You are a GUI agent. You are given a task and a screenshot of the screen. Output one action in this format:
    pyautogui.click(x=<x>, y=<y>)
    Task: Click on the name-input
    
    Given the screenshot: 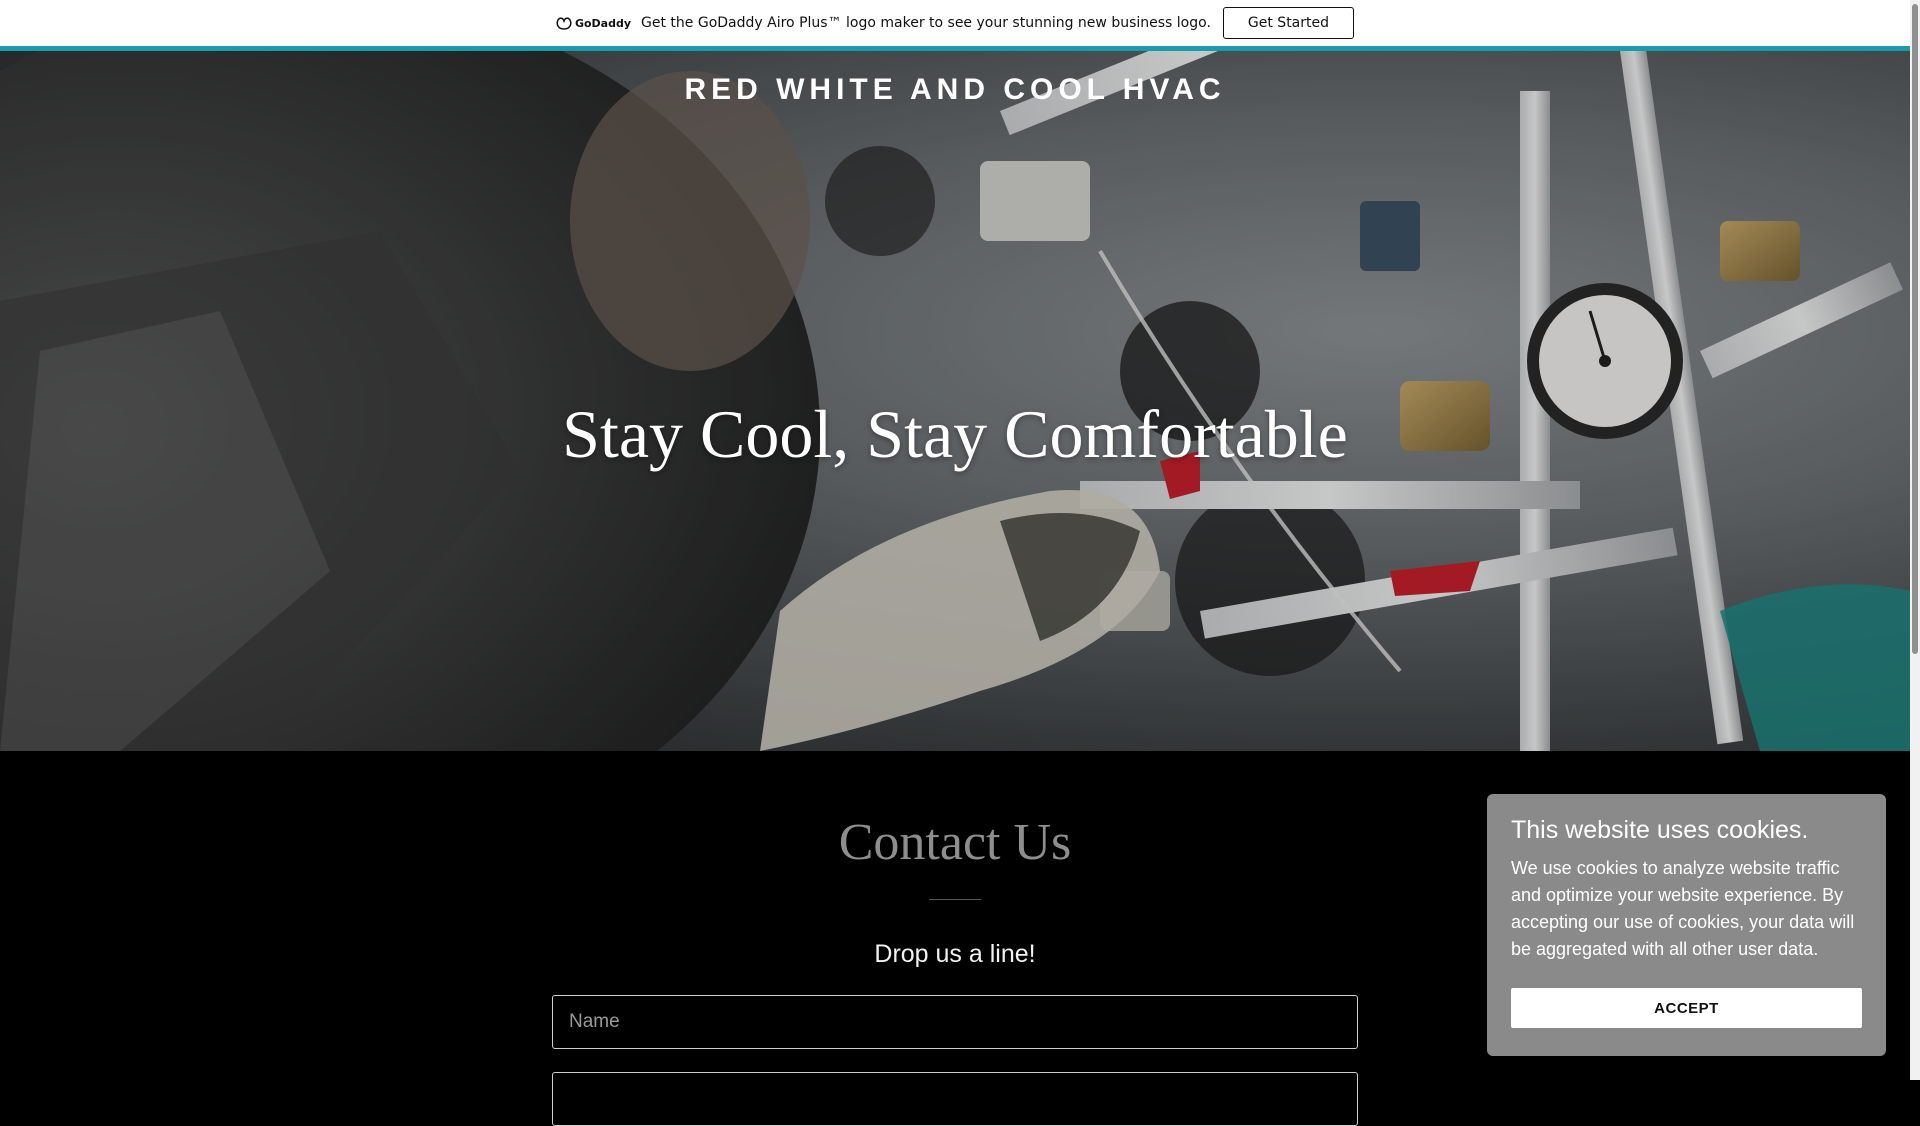 What is the action you would take?
    pyautogui.click(x=955, y=1022)
    